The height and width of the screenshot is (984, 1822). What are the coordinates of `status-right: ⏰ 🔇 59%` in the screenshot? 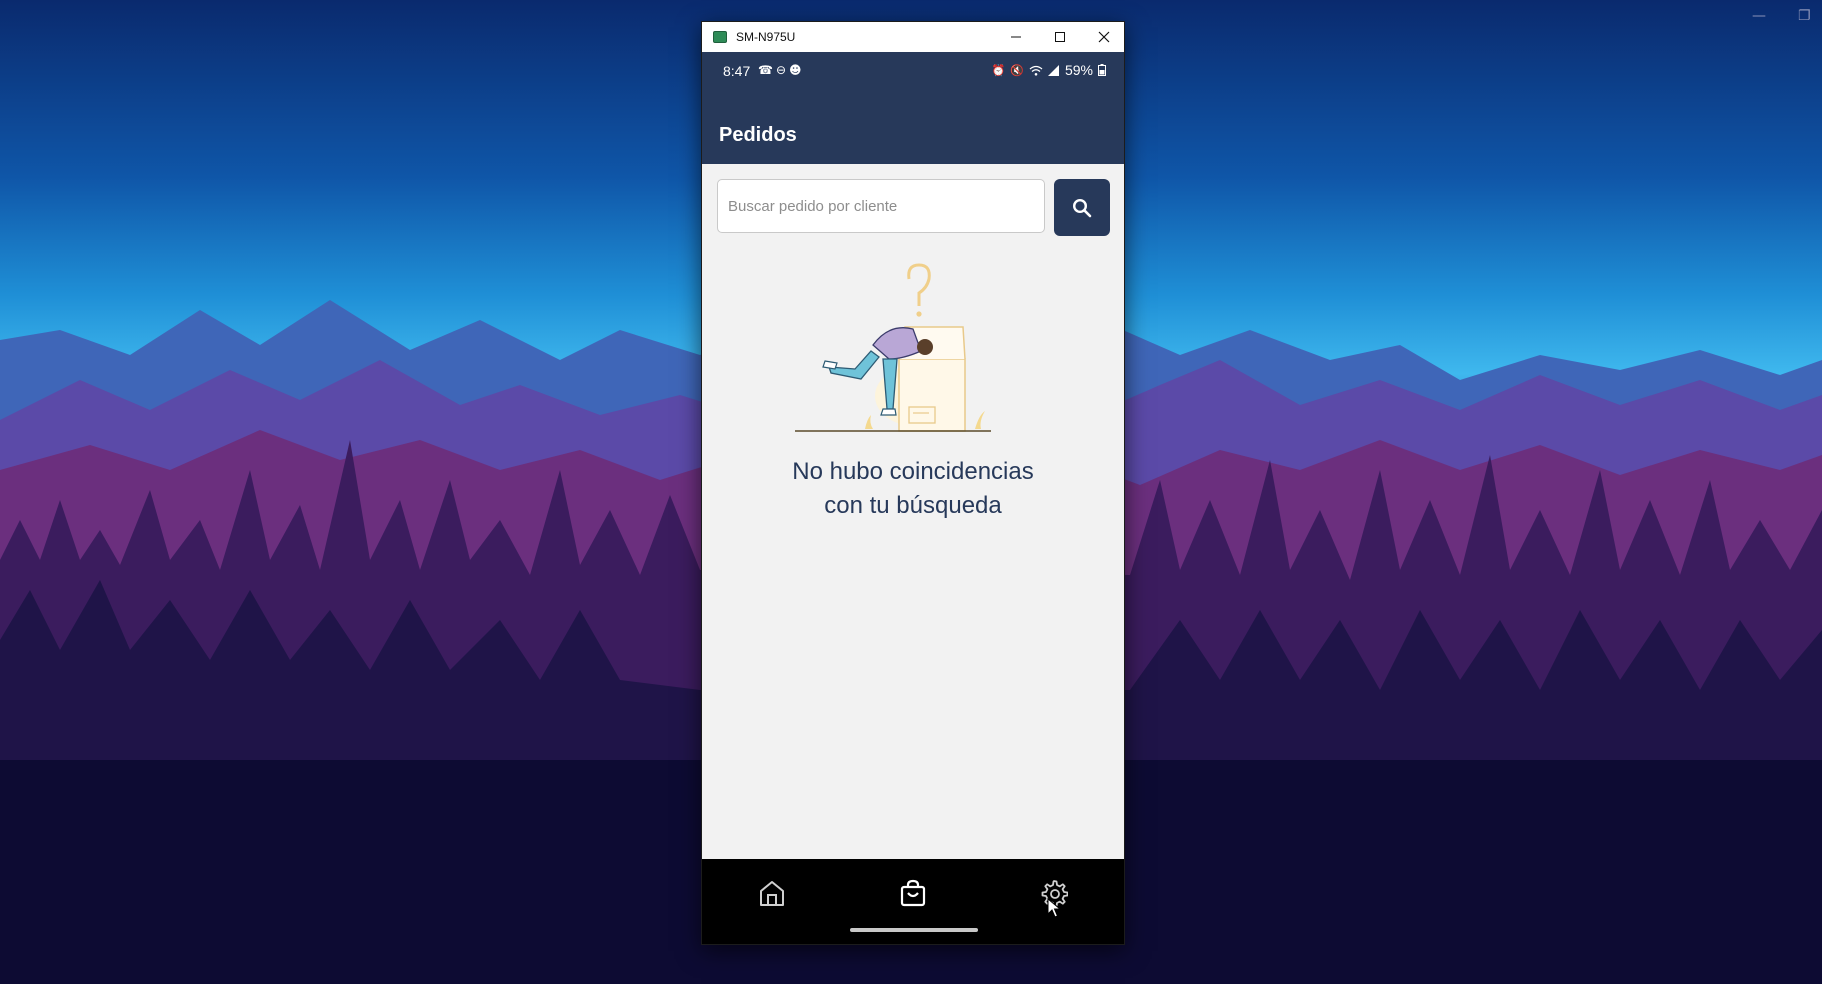 It's located at (1049, 70).